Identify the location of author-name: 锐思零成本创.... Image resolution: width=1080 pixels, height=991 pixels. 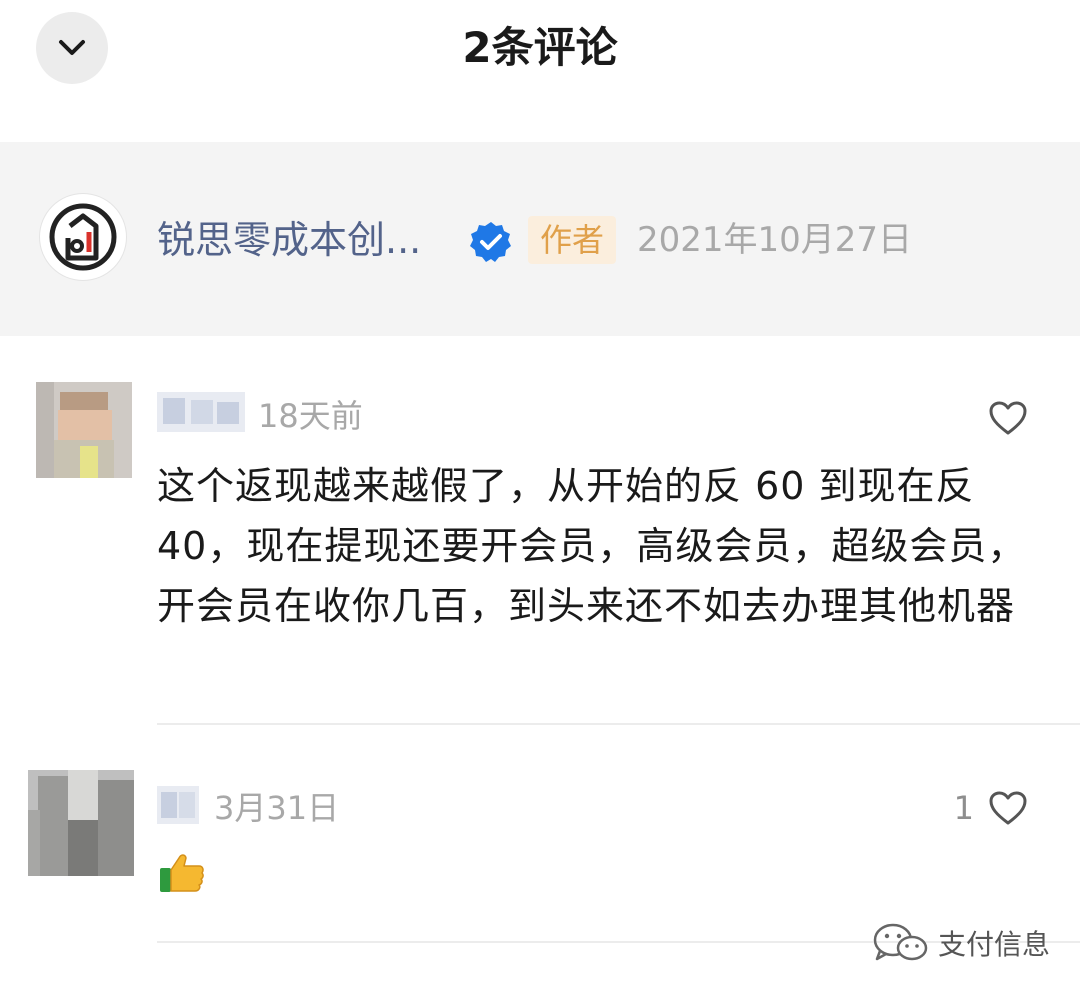
(289, 240).